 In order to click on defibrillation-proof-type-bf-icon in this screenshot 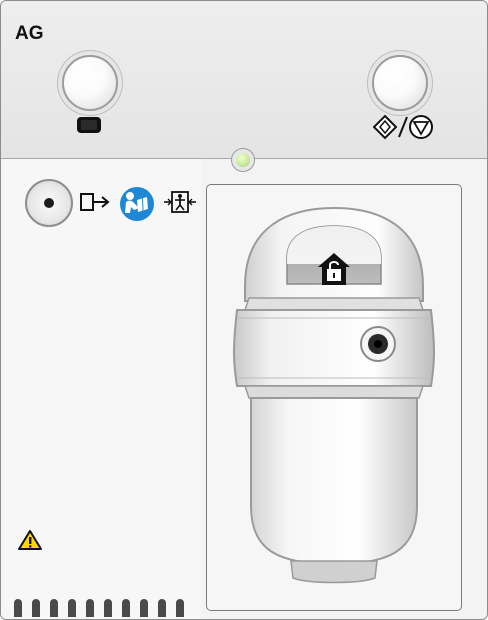, I will do `click(180, 202)`.